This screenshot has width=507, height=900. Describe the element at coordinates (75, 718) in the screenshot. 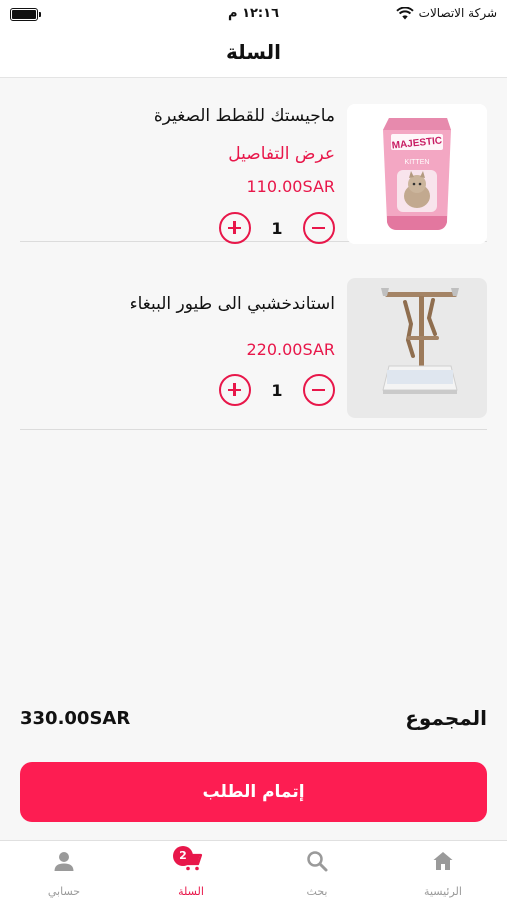

I see `total-value: 330.00SAR` at that location.